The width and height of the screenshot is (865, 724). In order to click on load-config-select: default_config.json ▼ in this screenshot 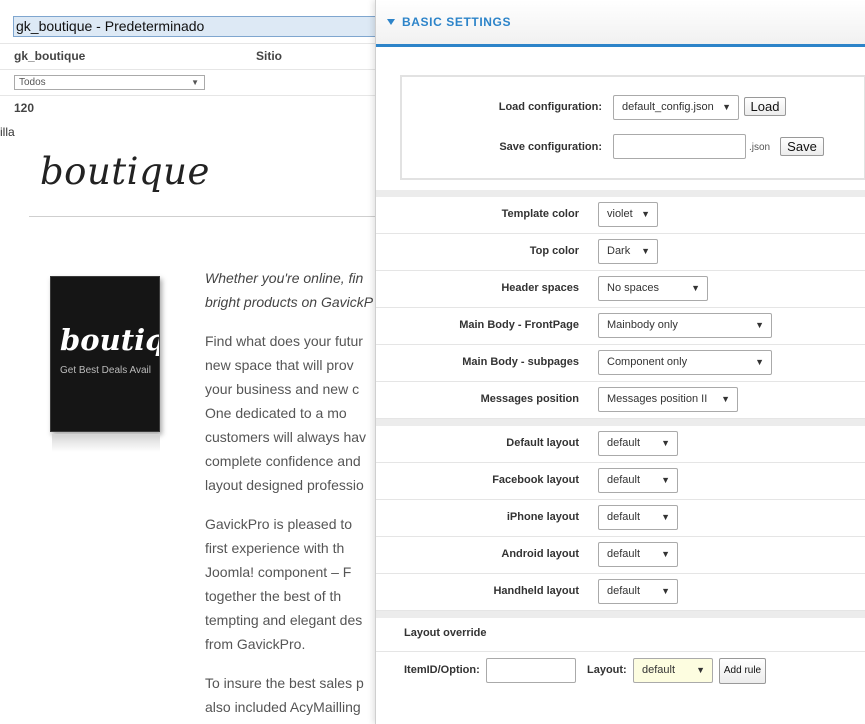, I will do `click(676, 107)`.